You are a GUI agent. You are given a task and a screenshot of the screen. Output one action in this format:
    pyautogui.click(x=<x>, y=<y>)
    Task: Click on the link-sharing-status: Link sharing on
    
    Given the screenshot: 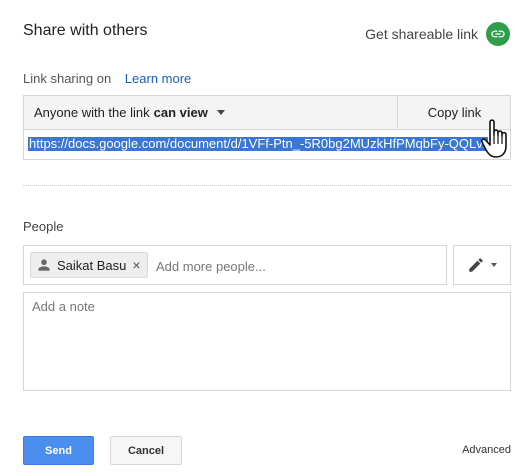 What is the action you would take?
    pyautogui.click(x=67, y=78)
    